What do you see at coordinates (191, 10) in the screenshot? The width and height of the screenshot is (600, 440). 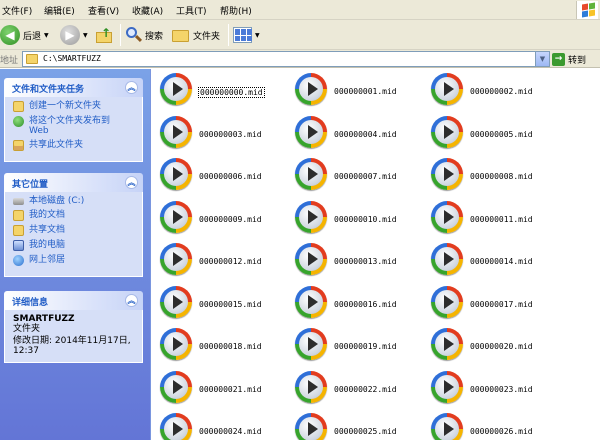 I see `menu-tools: 工具(T)` at bounding box center [191, 10].